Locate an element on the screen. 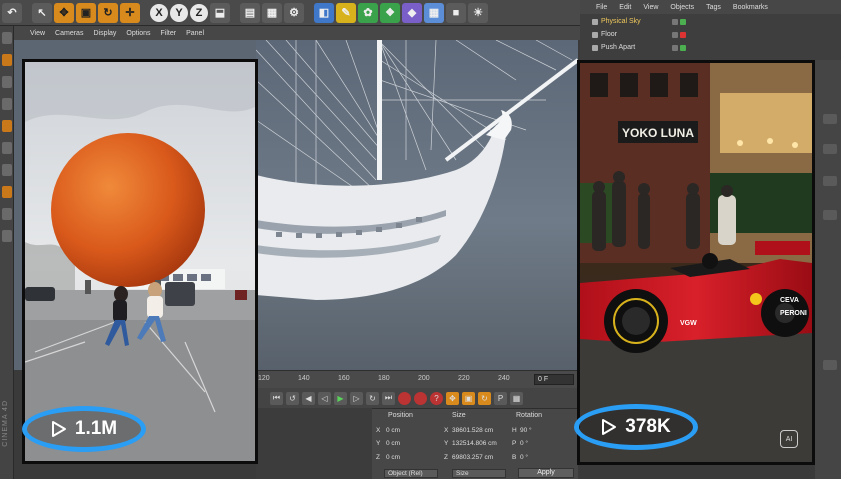 This screenshot has height=479, width=841. size-y-field: 132514.806 cm is located at coordinates (474, 443).